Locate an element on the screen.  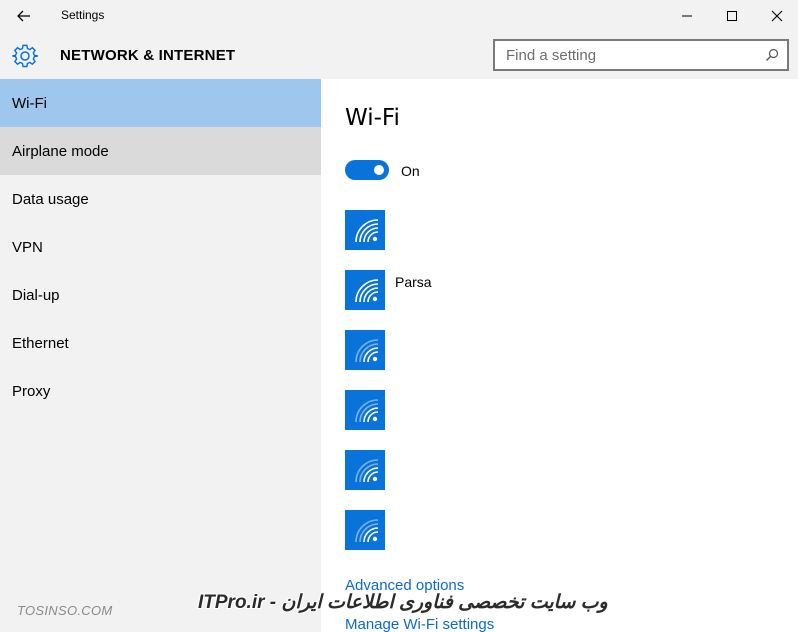
sidebar-item-label: VPN is located at coordinates (27, 247).